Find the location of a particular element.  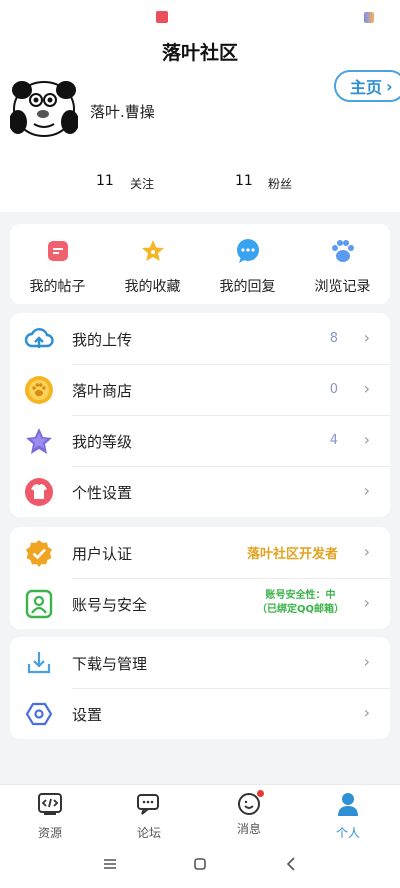

notification-icon is located at coordinates (162, 17).